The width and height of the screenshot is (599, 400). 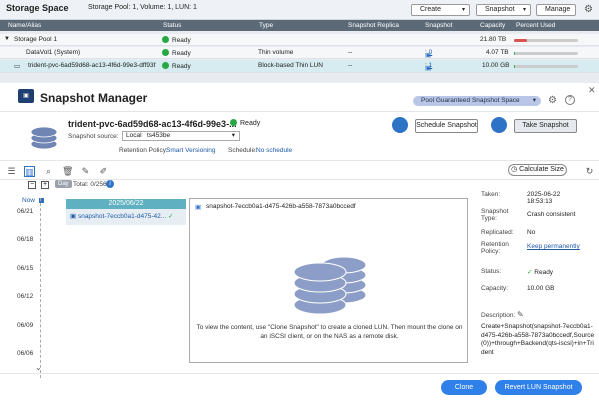 What do you see at coordinates (7, 39) in the screenshot?
I see `expand-icon: ▼` at bounding box center [7, 39].